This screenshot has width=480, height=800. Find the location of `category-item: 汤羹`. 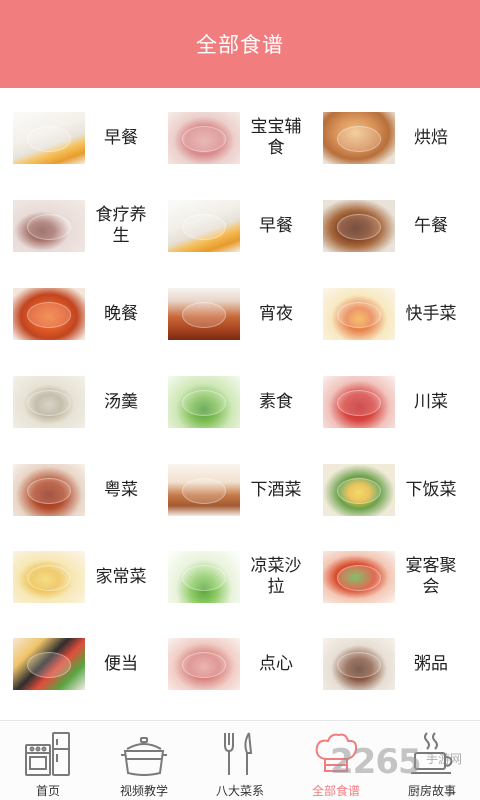

category-item: 汤羹 is located at coordinates (88, 402).